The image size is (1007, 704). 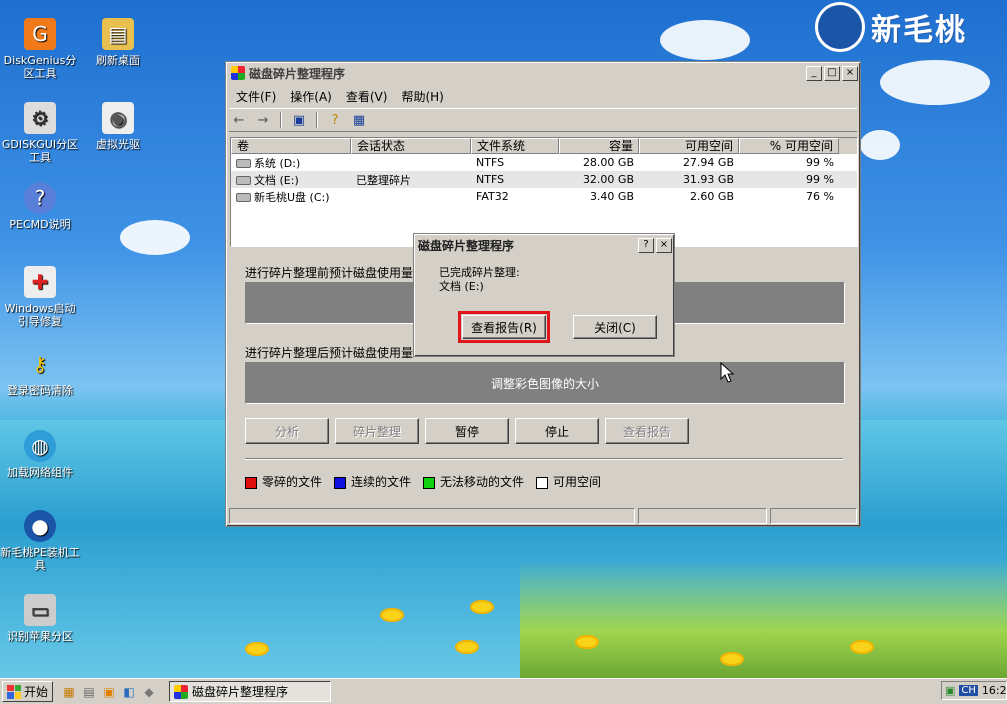 What do you see at coordinates (466, 245) in the screenshot?
I see `dialog-title: 磁盘碎片整理程序` at bounding box center [466, 245].